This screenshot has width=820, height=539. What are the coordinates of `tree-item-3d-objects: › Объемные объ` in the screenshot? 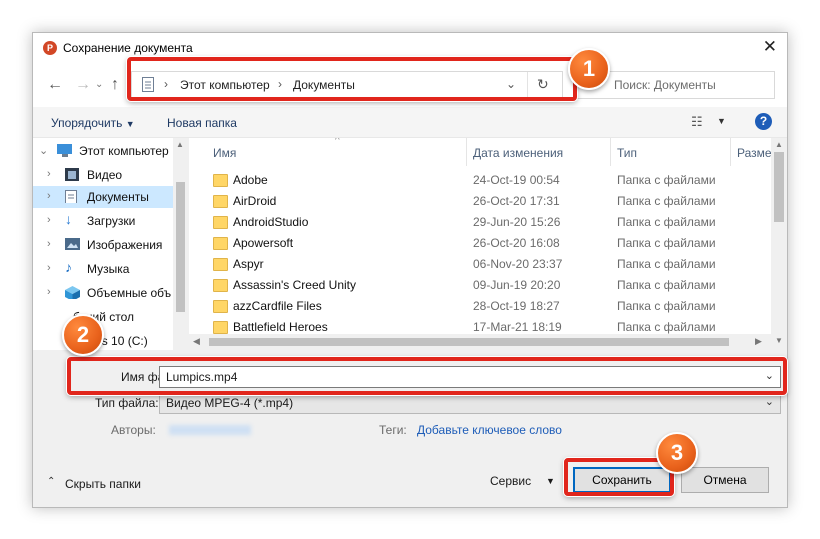 It's located at (103, 293).